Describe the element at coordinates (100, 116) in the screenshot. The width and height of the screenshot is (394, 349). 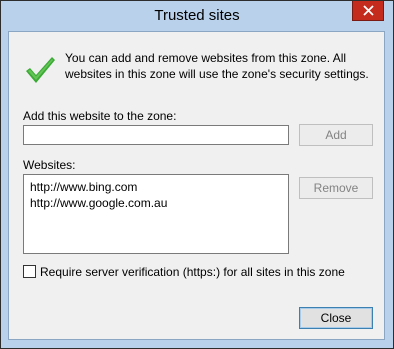
I see `add-website-label: Add this website to the zone:` at that location.